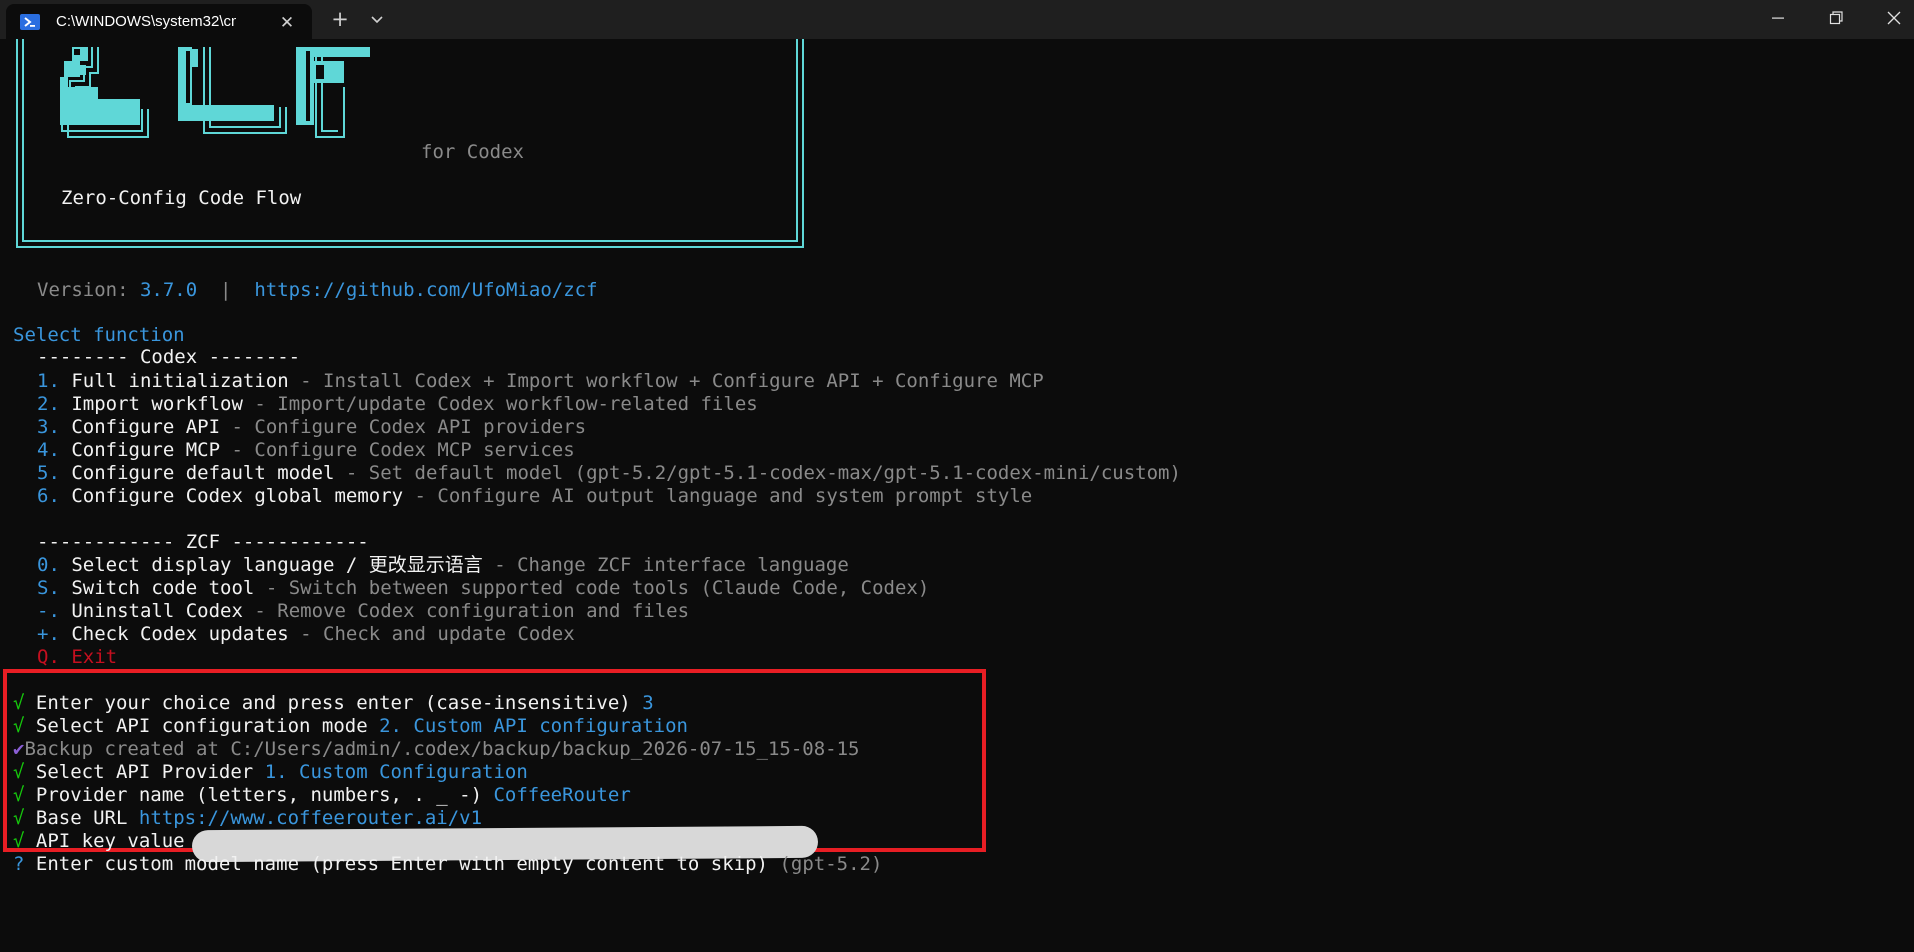  I want to click on menu-key: 5., so click(48, 473).